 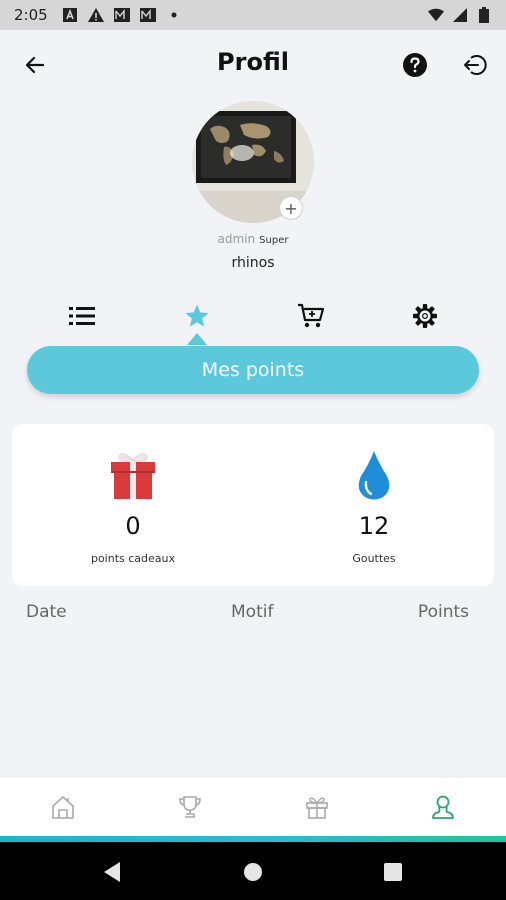 I want to click on gear-icon, so click(x=425, y=316).